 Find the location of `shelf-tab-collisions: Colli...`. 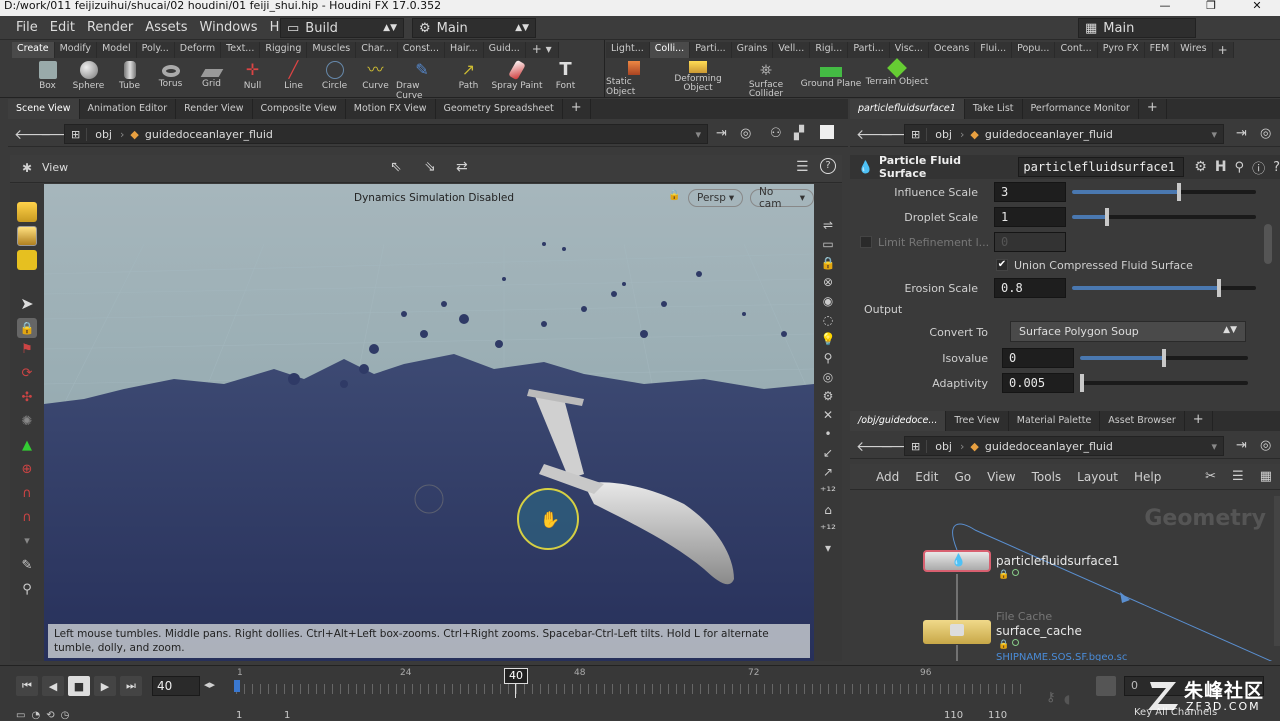

shelf-tab-collisions: Colli... is located at coordinates (670, 50).